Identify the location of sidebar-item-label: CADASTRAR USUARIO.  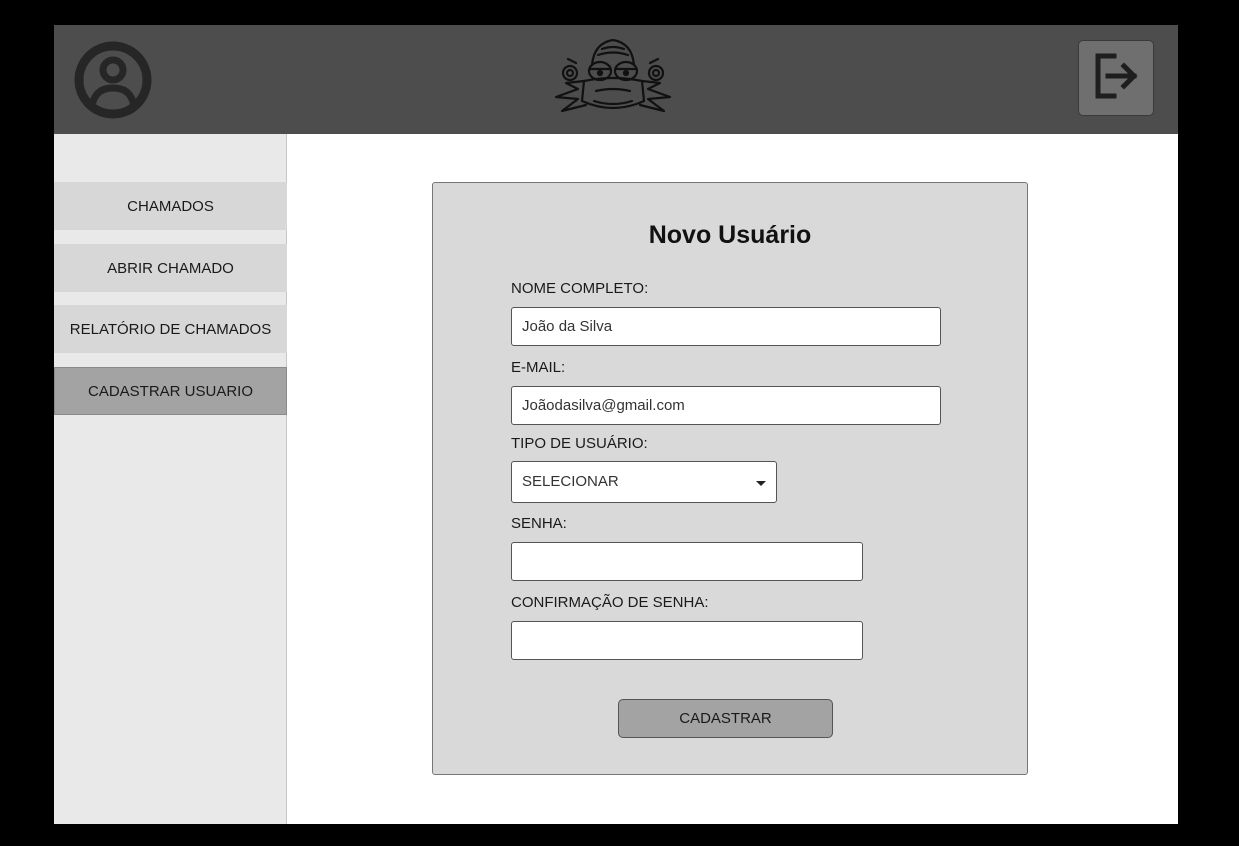
(170, 391).